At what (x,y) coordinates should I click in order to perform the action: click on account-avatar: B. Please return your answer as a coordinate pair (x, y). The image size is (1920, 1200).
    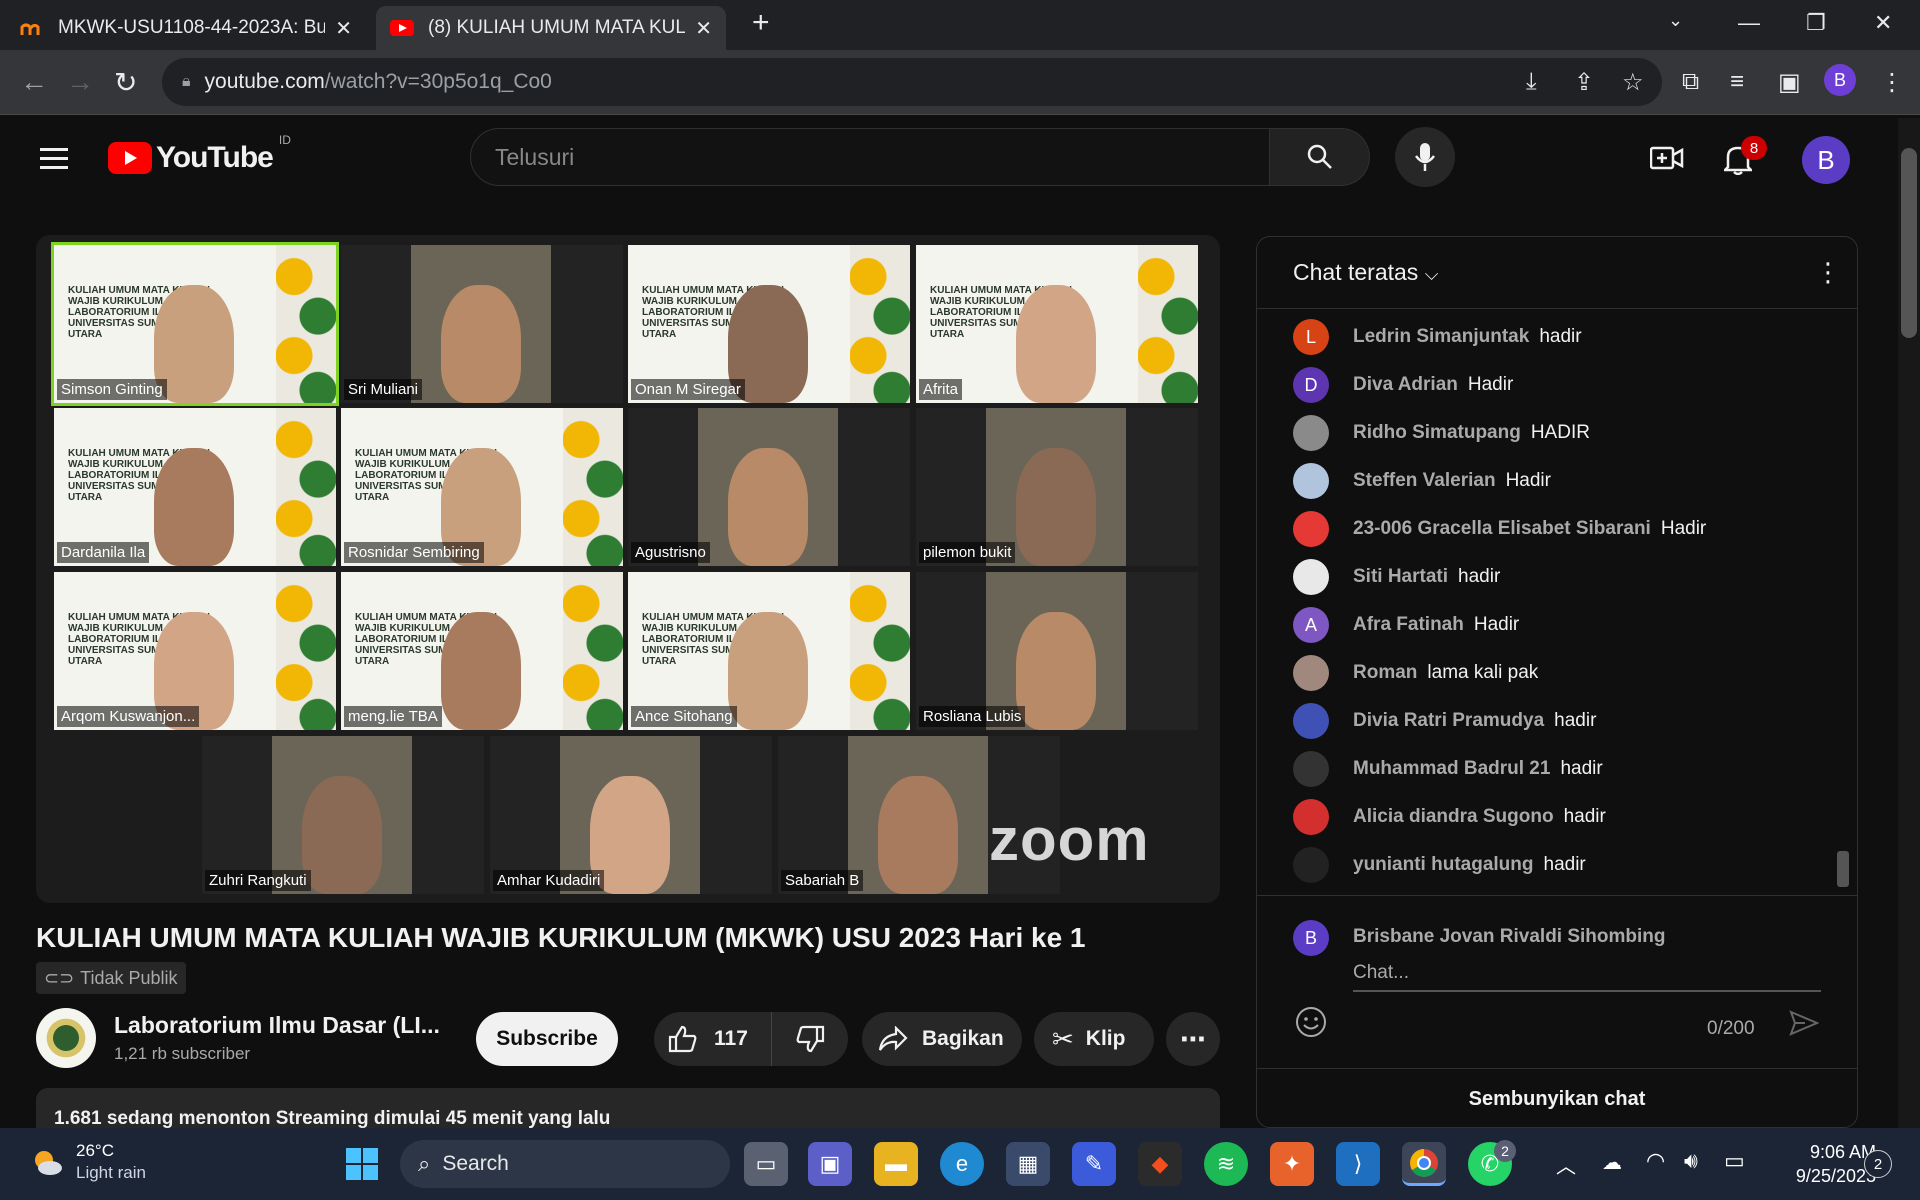
    Looking at the image, I should click on (1826, 160).